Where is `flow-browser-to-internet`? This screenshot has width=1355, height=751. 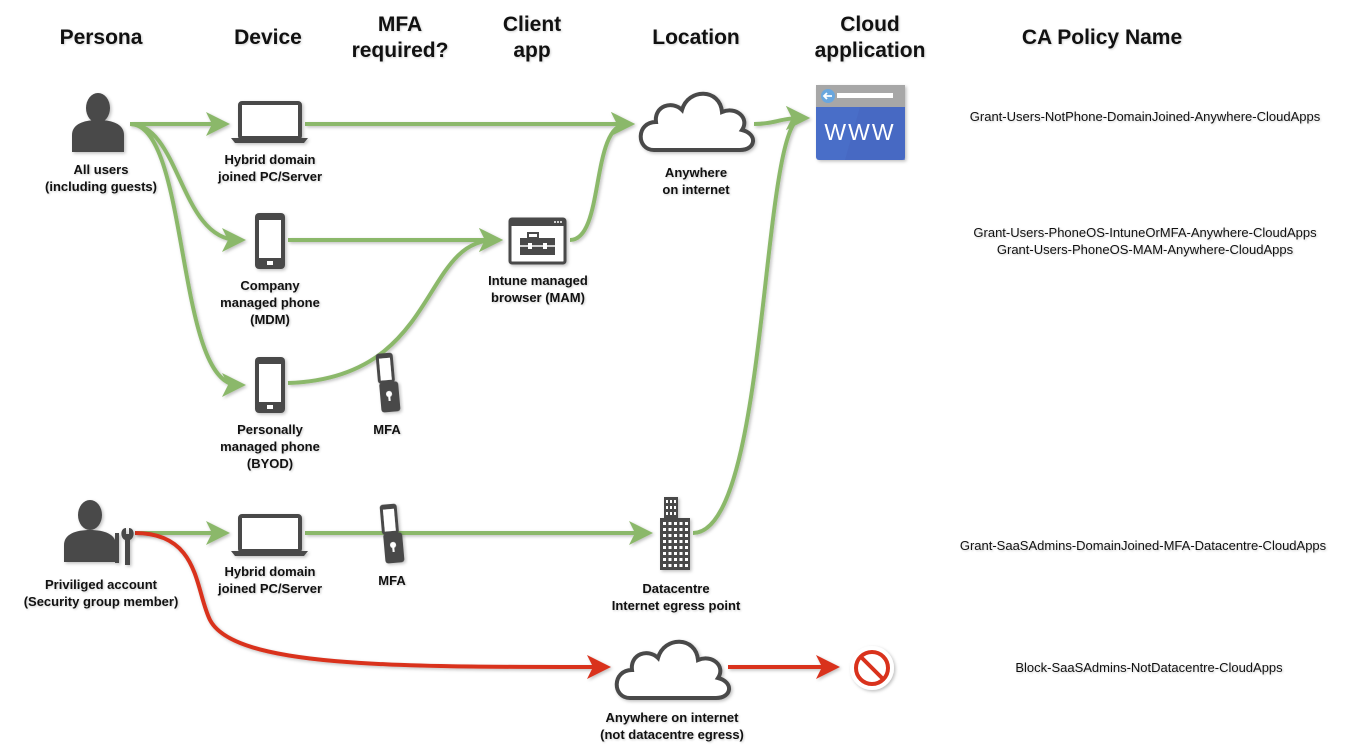 flow-browser-to-internet is located at coordinates (602, 177).